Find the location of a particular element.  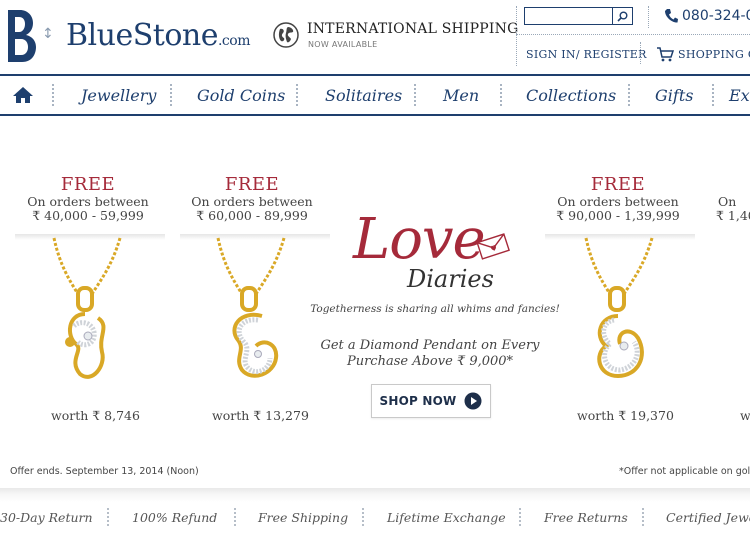

pendant-worth: worth ₹ 8,746 is located at coordinates (95, 415).